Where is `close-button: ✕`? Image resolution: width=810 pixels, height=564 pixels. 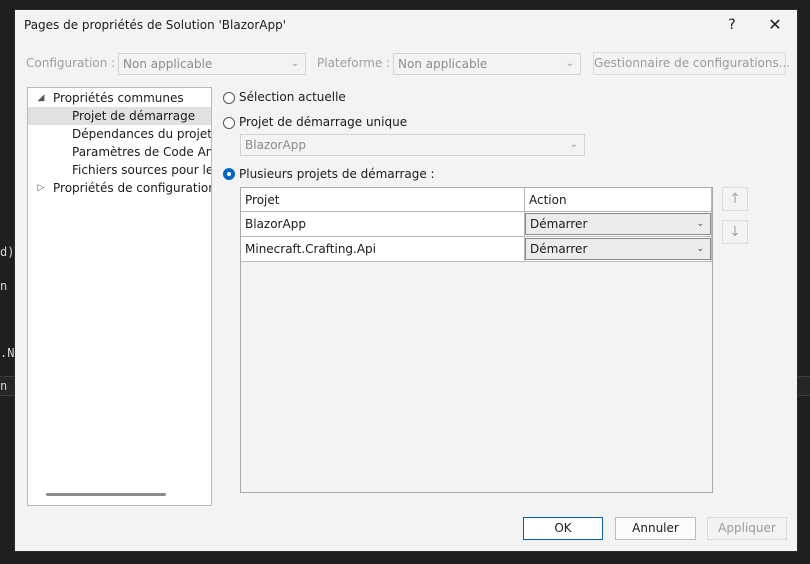 close-button: ✕ is located at coordinates (775, 25).